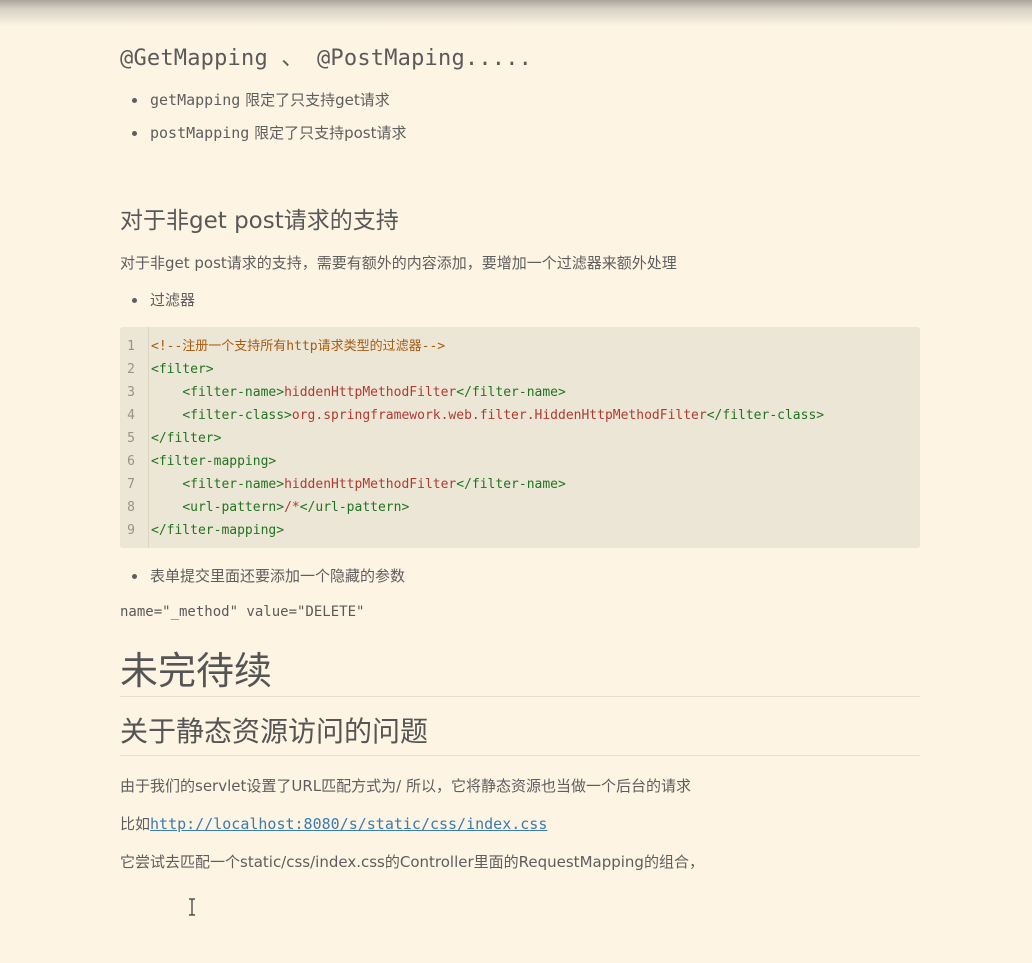 Image resolution: width=1032 pixels, height=963 pixels. I want to click on line-number: 1, so click(131, 346).